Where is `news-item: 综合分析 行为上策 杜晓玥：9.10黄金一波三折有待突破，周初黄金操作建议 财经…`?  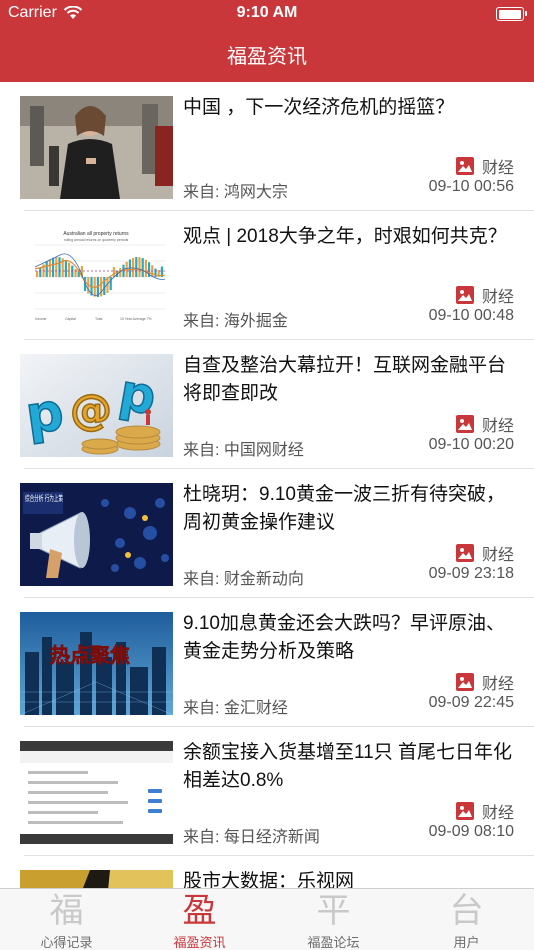
news-item: 综合分析 行为上策 杜晓玥：9.10黄金一波三折有待突破，周初黄金操作建议 财经… is located at coordinates (267, 533).